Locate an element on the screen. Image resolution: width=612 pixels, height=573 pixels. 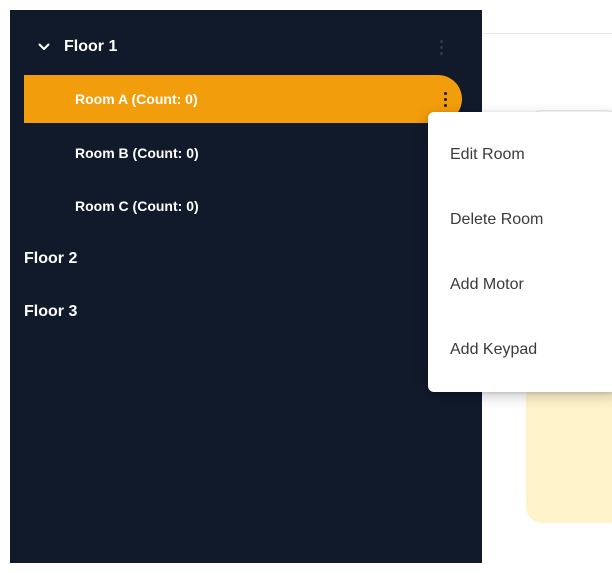
menu-item-edit-room: Edit Room is located at coordinates (520, 155).